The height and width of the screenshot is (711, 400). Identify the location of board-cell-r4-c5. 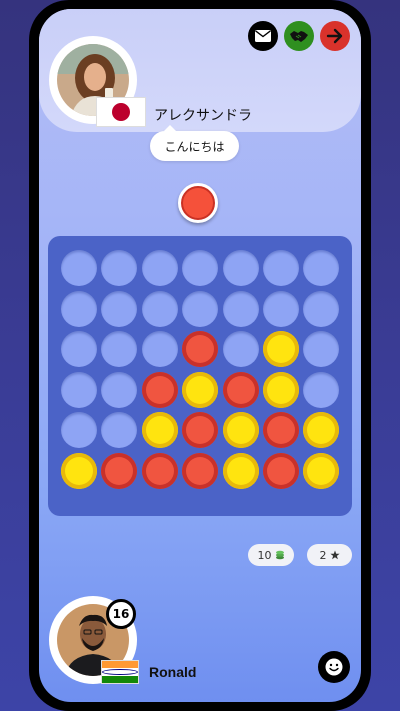
(240, 389).